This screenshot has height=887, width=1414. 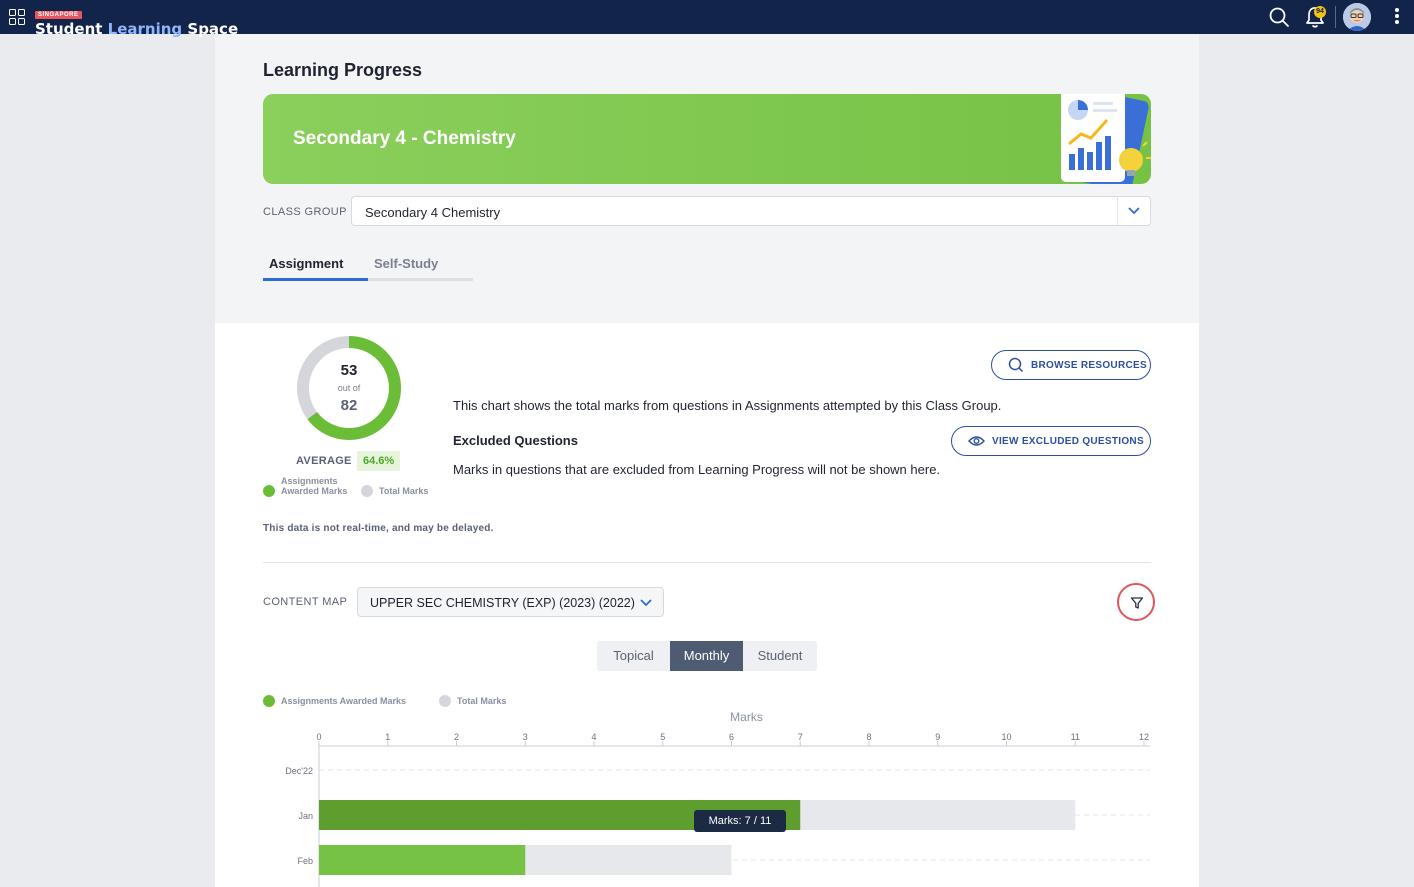 What do you see at coordinates (404, 138) in the screenshot?
I see `banner-title: Secondary 4 - Chemistry` at bounding box center [404, 138].